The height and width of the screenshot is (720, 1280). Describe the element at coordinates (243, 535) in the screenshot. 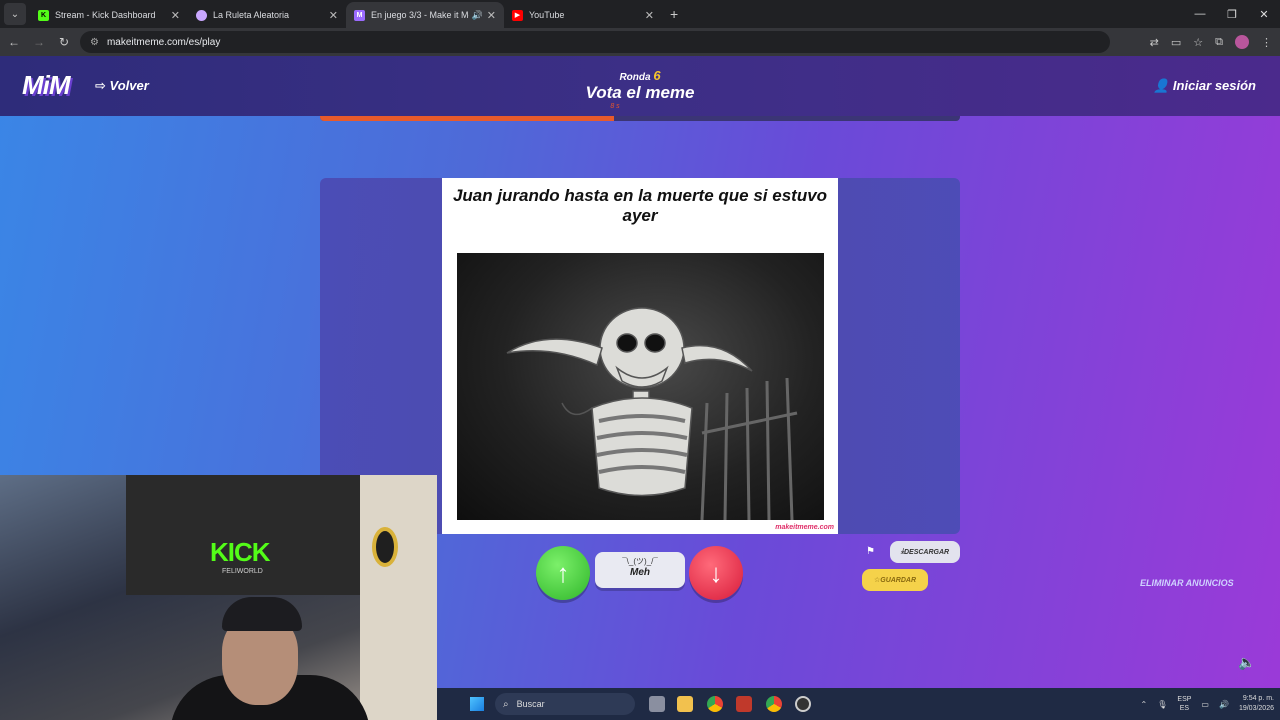

I see `wall-poster` at that location.